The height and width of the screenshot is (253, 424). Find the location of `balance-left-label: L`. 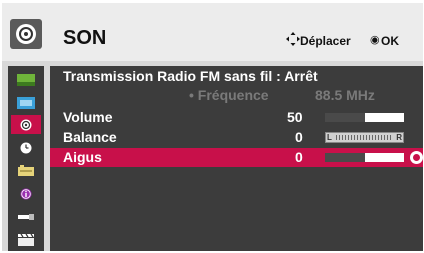

balance-left-label: L is located at coordinates (329, 137).